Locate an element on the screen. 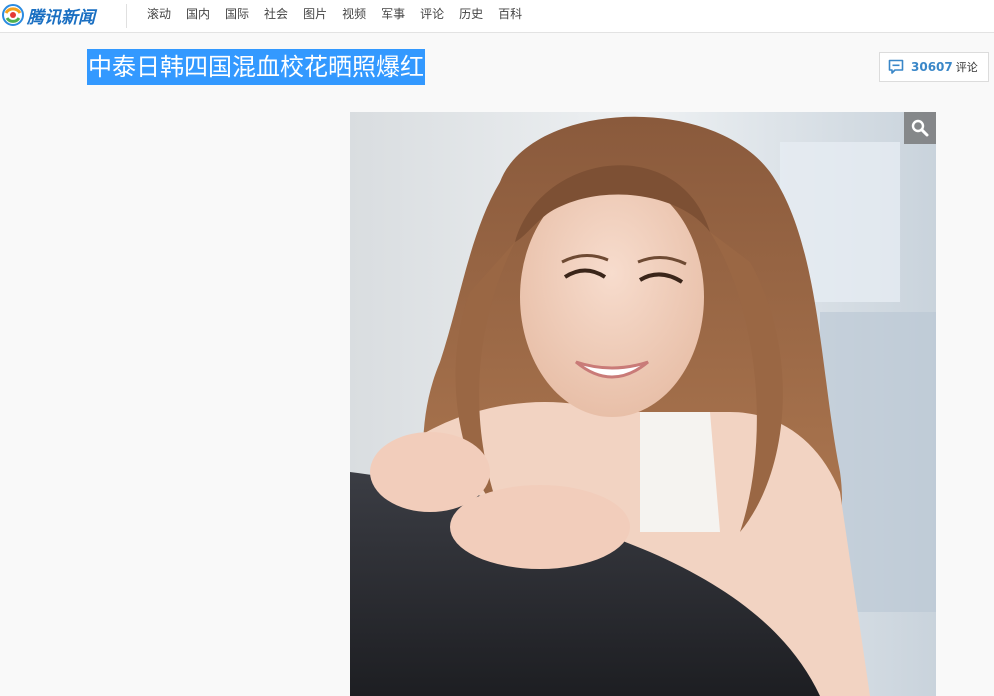  zoom-button is located at coordinates (920, 128).